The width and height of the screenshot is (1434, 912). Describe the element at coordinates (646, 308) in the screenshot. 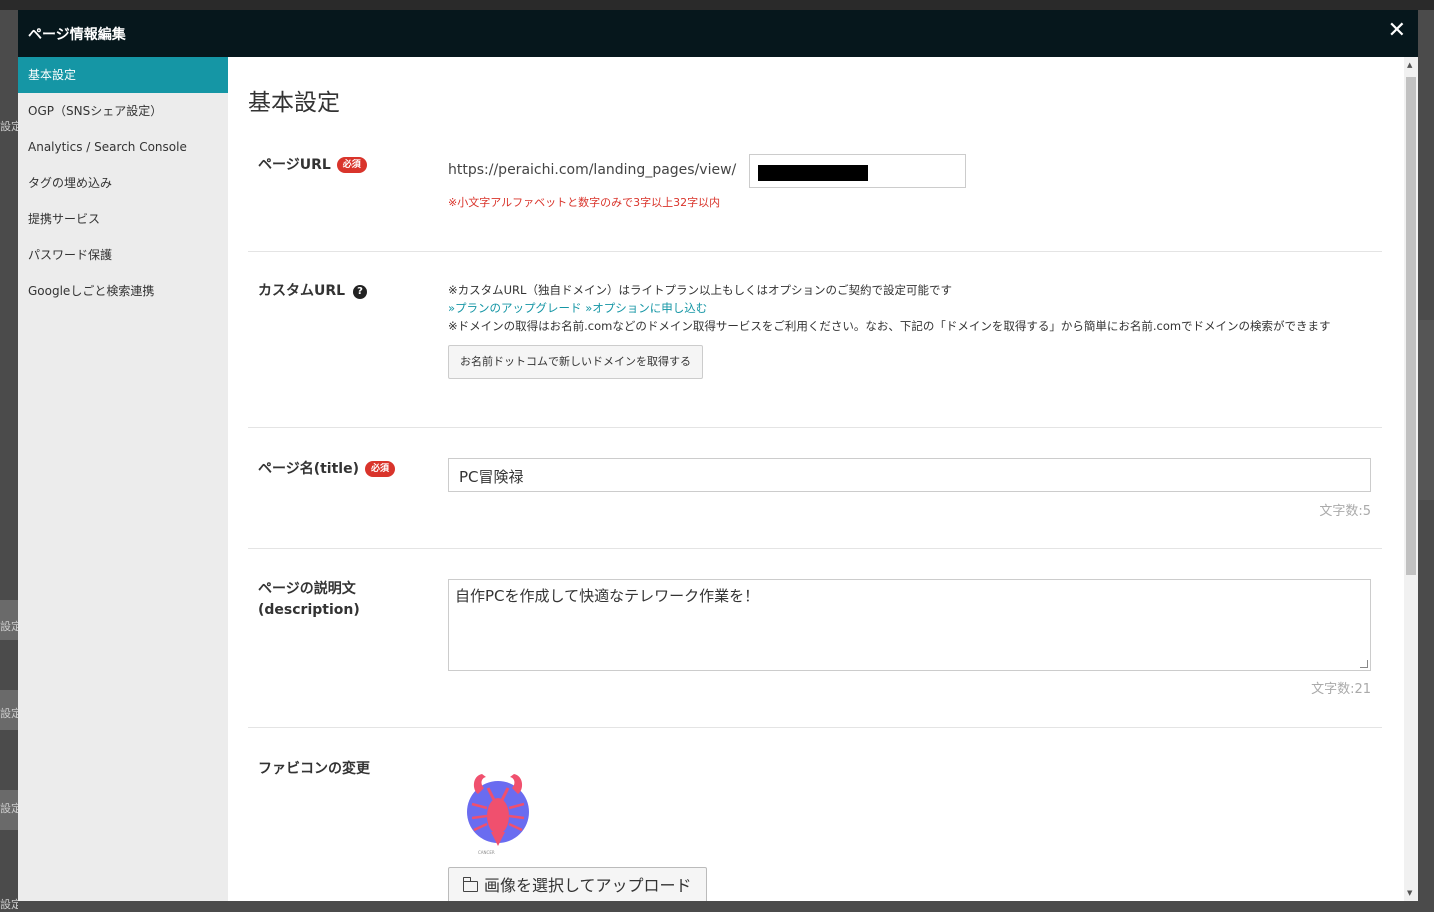

I see `apply-option-link: »オプションに申し込む` at that location.